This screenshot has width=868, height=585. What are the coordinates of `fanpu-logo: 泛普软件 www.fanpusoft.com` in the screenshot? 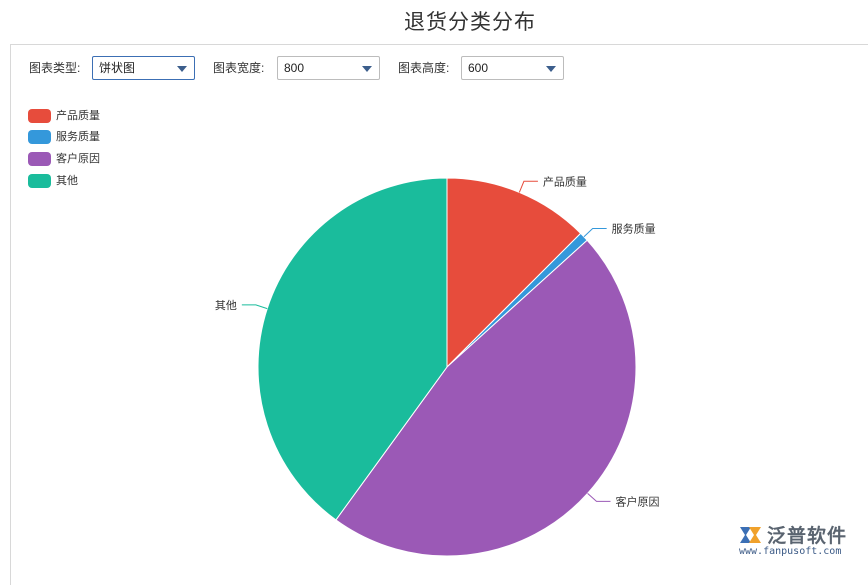 It's located at (799, 540).